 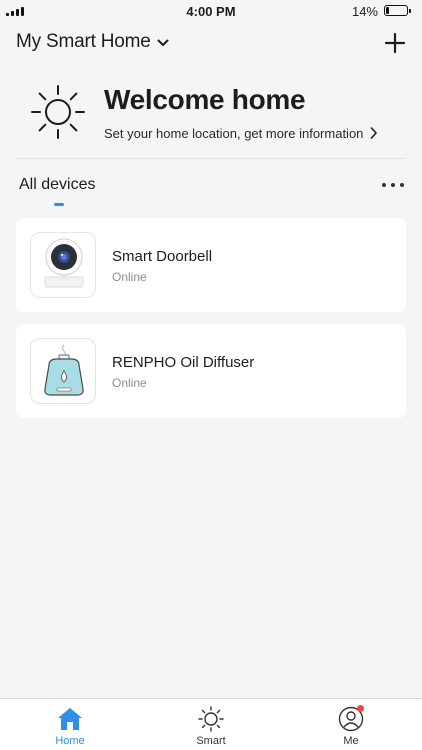 What do you see at coordinates (395, 43) in the screenshot?
I see `plus-icon` at bounding box center [395, 43].